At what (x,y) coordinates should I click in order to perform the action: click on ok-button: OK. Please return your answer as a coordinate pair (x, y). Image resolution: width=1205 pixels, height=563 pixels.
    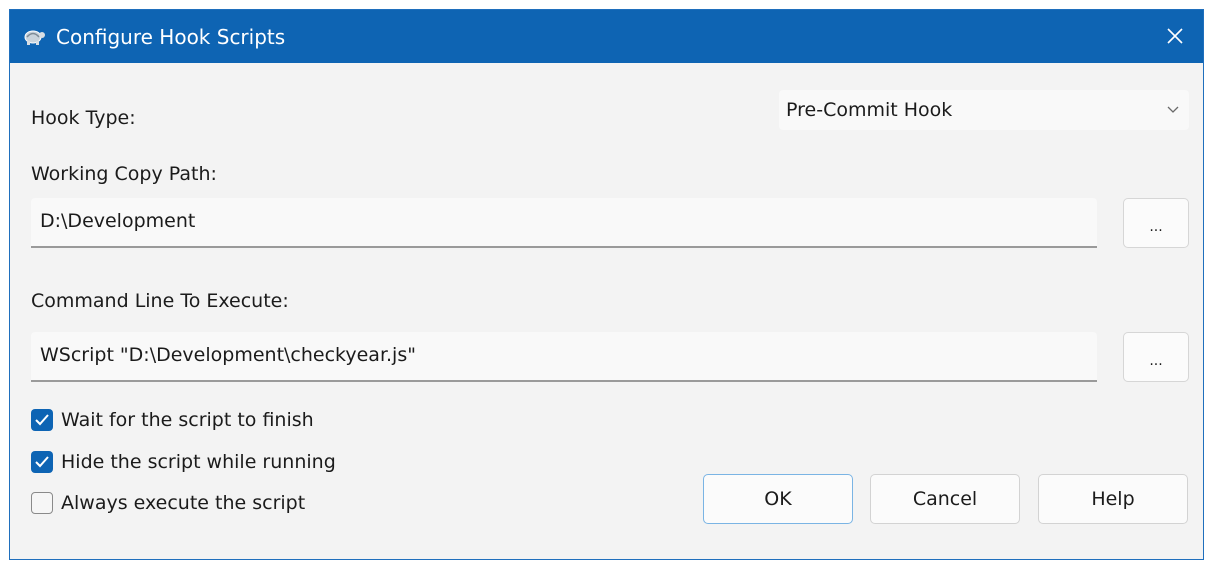
    Looking at the image, I should click on (778, 499).